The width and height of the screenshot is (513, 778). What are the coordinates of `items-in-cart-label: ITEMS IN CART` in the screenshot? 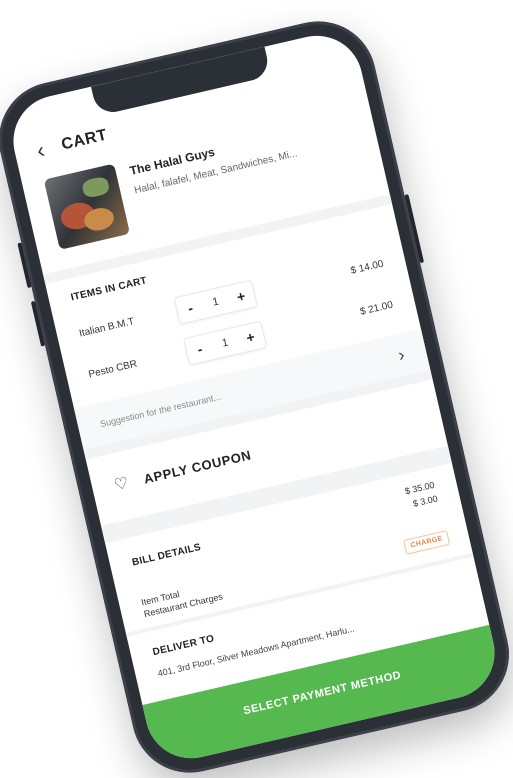 It's located at (109, 289).